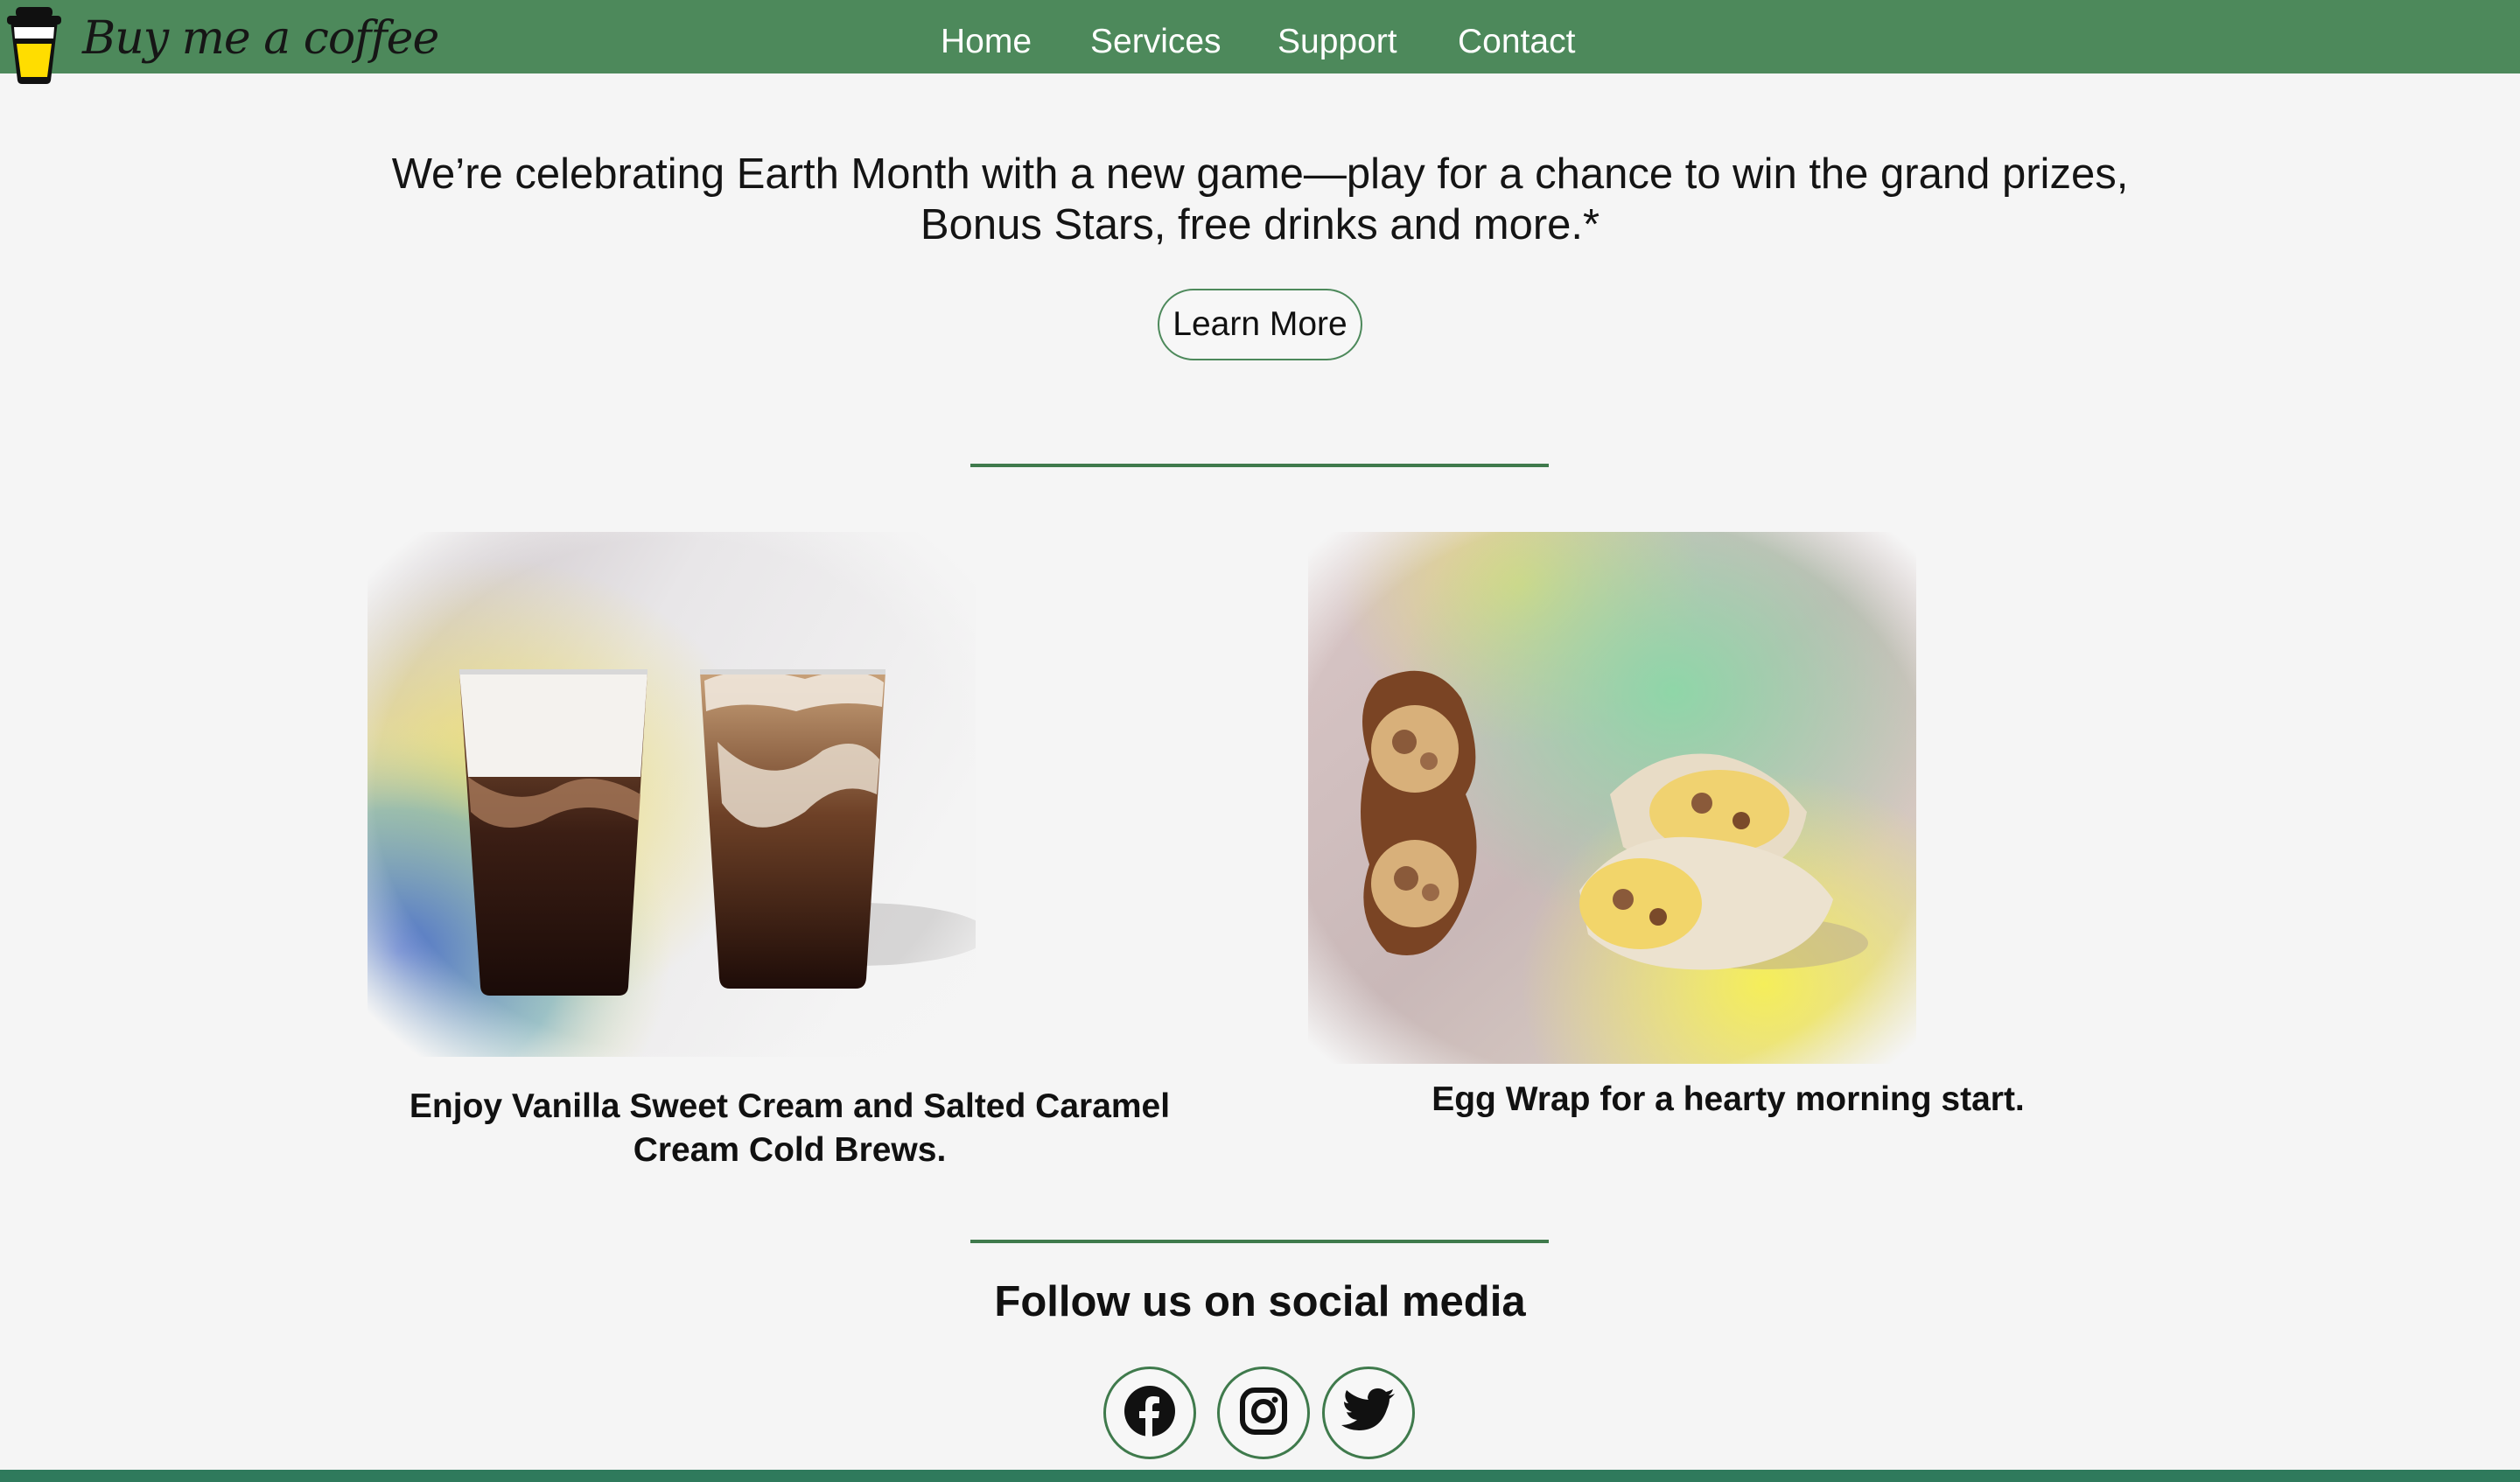  What do you see at coordinates (260, 38) in the screenshot?
I see `brand-name: Buy me a coffee` at bounding box center [260, 38].